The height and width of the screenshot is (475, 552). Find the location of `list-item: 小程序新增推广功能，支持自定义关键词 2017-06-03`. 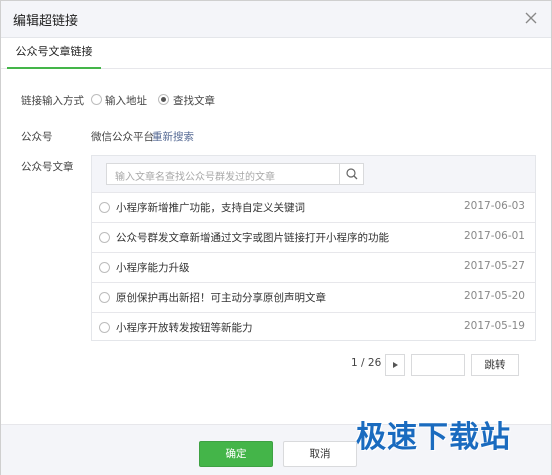

list-item: 小程序新增推广功能，支持自定义关键词 2017-06-03 is located at coordinates (313, 208).